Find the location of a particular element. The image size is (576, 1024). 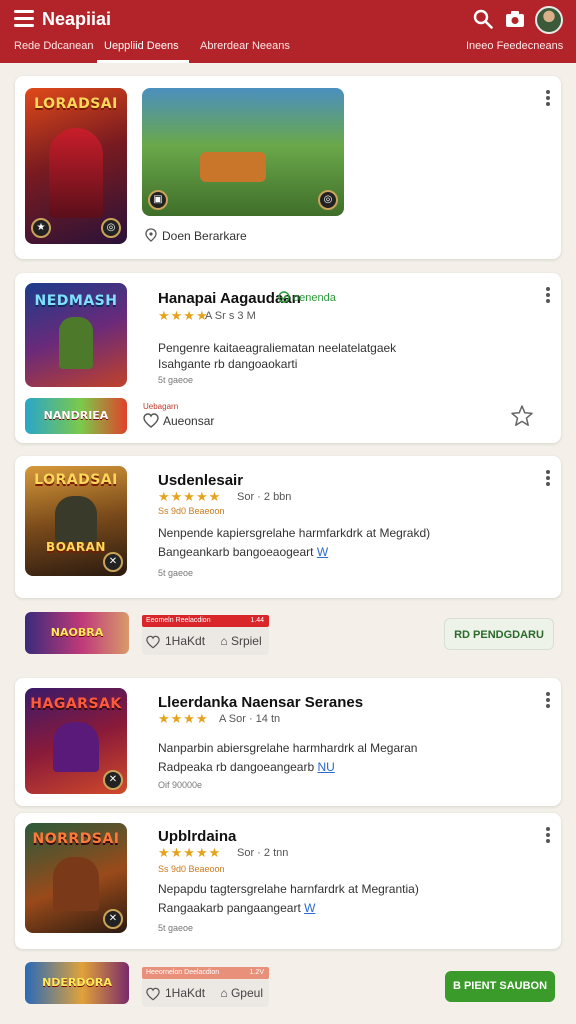

install-button: B PIENT SAUBON is located at coordinates (500, 986).